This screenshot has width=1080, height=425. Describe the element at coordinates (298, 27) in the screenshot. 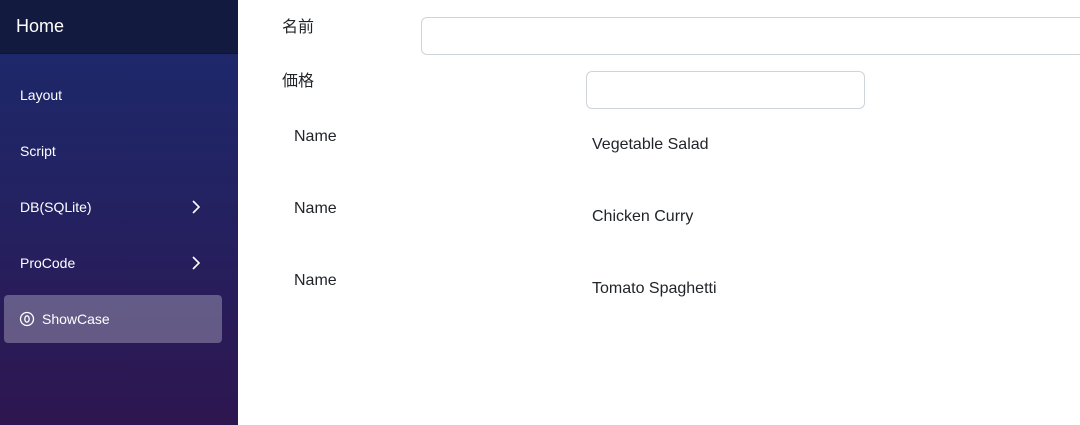

I see `name-field-label: 名前` at that location.